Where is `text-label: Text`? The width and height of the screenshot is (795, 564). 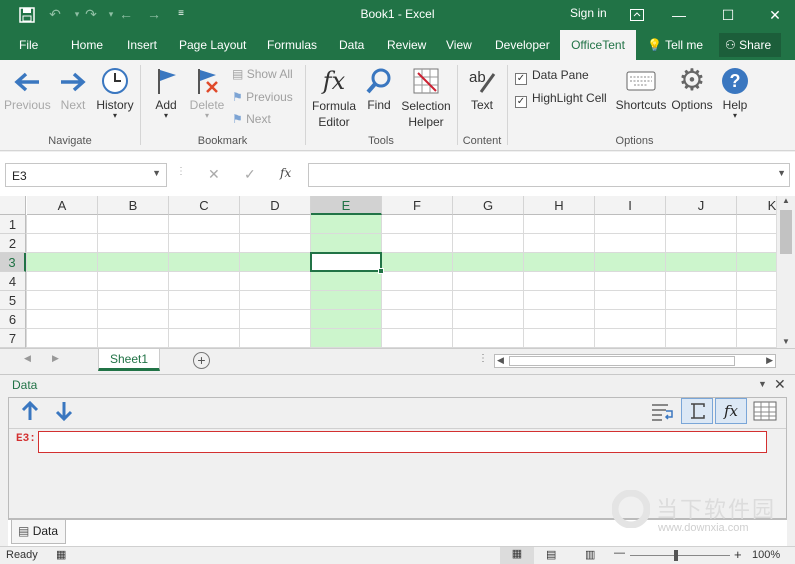 text-label: Text is located at coordinates (481, 105).